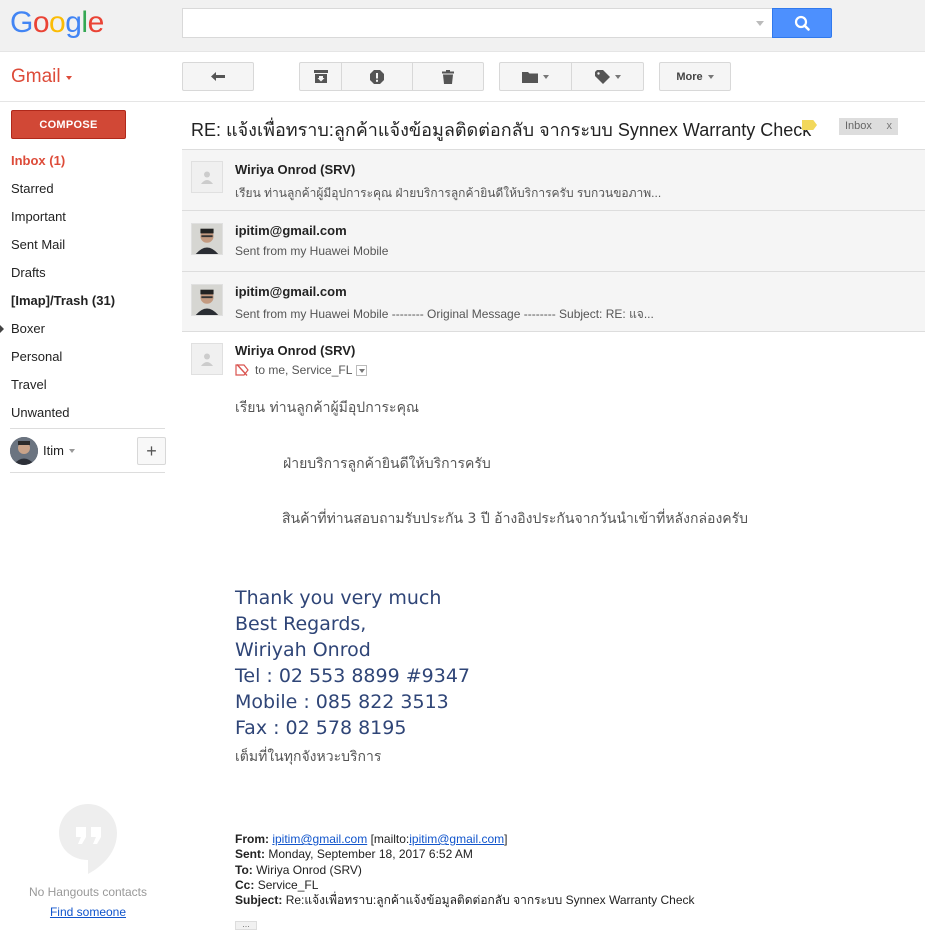 The image size is (925, 944). What do you see at coordinates (760, 23) in the screenshot?
I see `search-options-chevron-icon` at bounding box center [760, 23].